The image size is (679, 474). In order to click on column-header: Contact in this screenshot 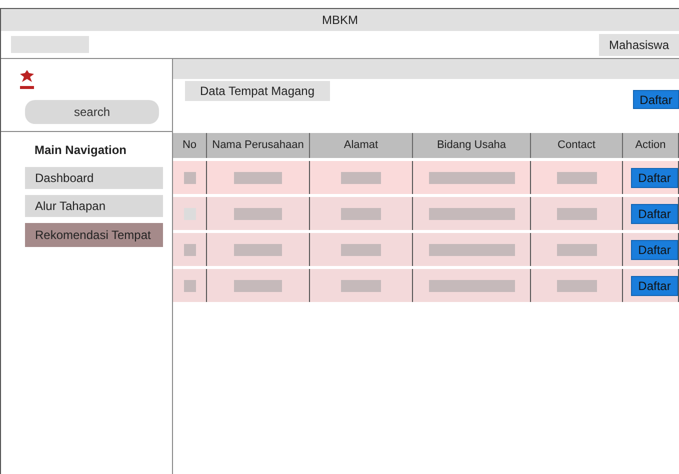, I will do `click(577, 145)`.